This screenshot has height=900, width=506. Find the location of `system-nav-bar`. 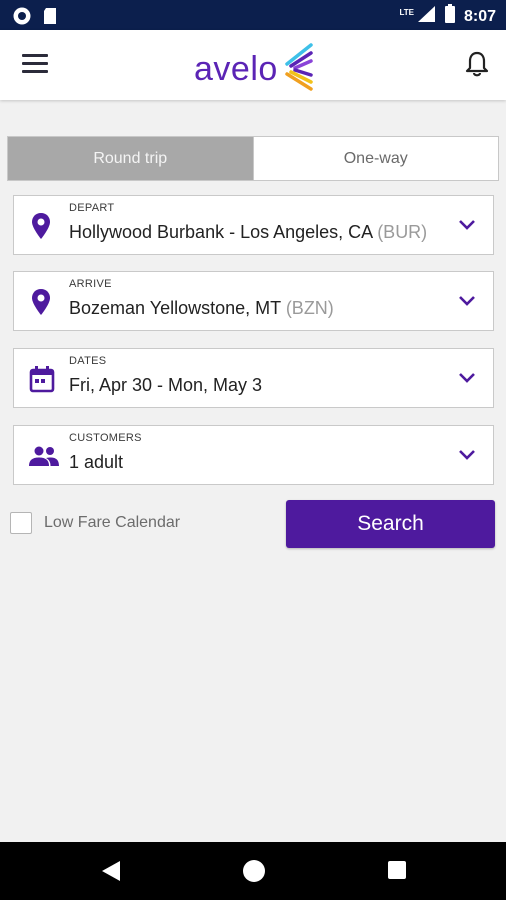

system-nav-bar is located at coordinates (253, 871).